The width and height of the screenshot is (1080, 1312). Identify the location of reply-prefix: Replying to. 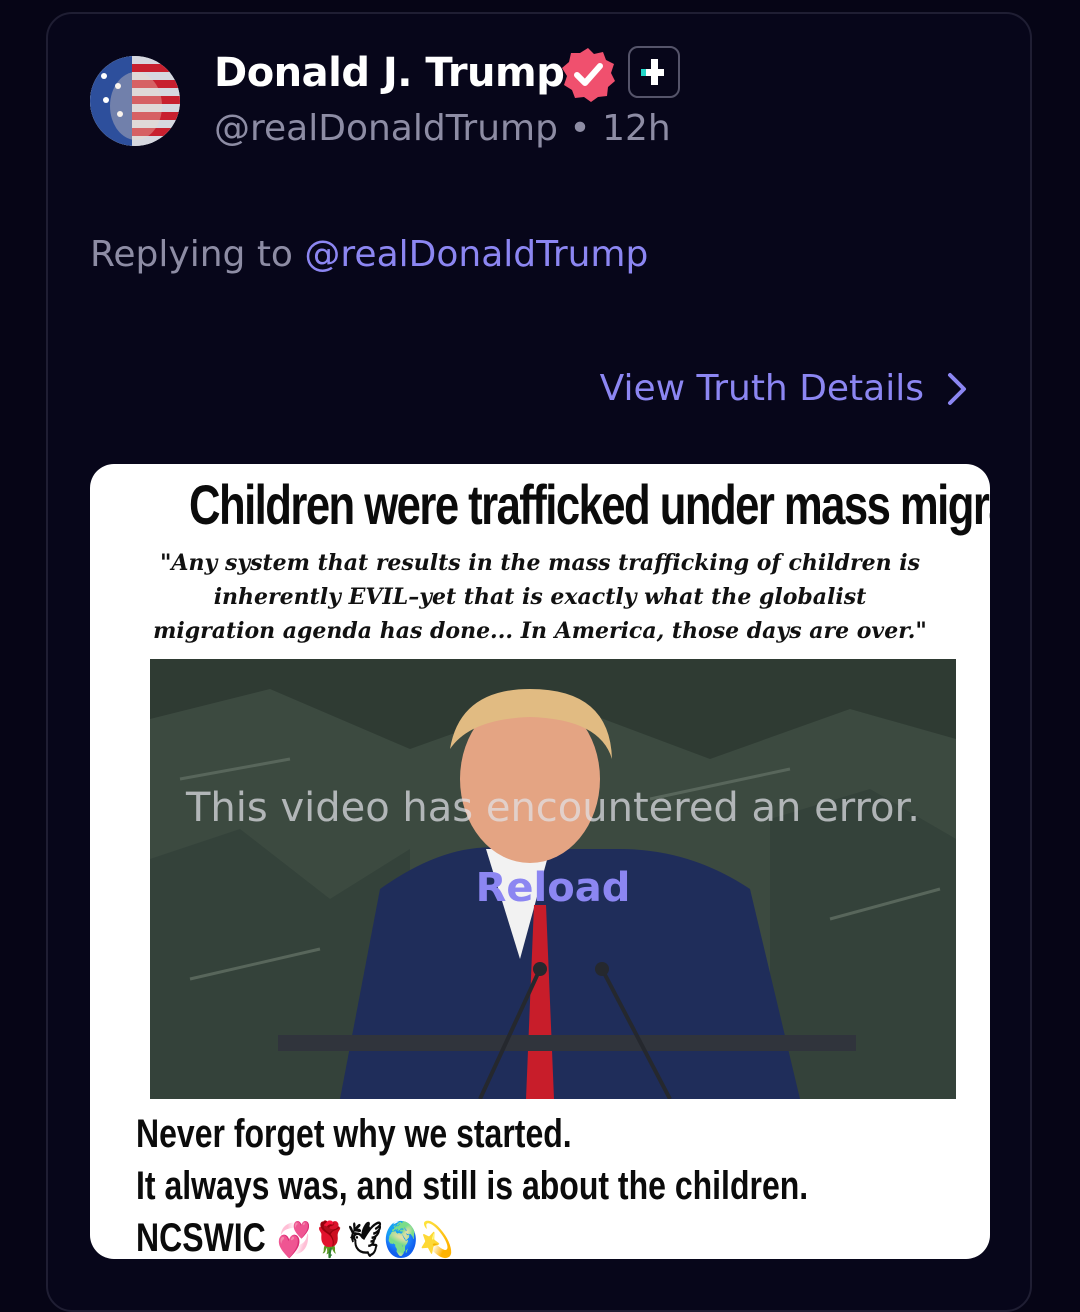
(191, 254).